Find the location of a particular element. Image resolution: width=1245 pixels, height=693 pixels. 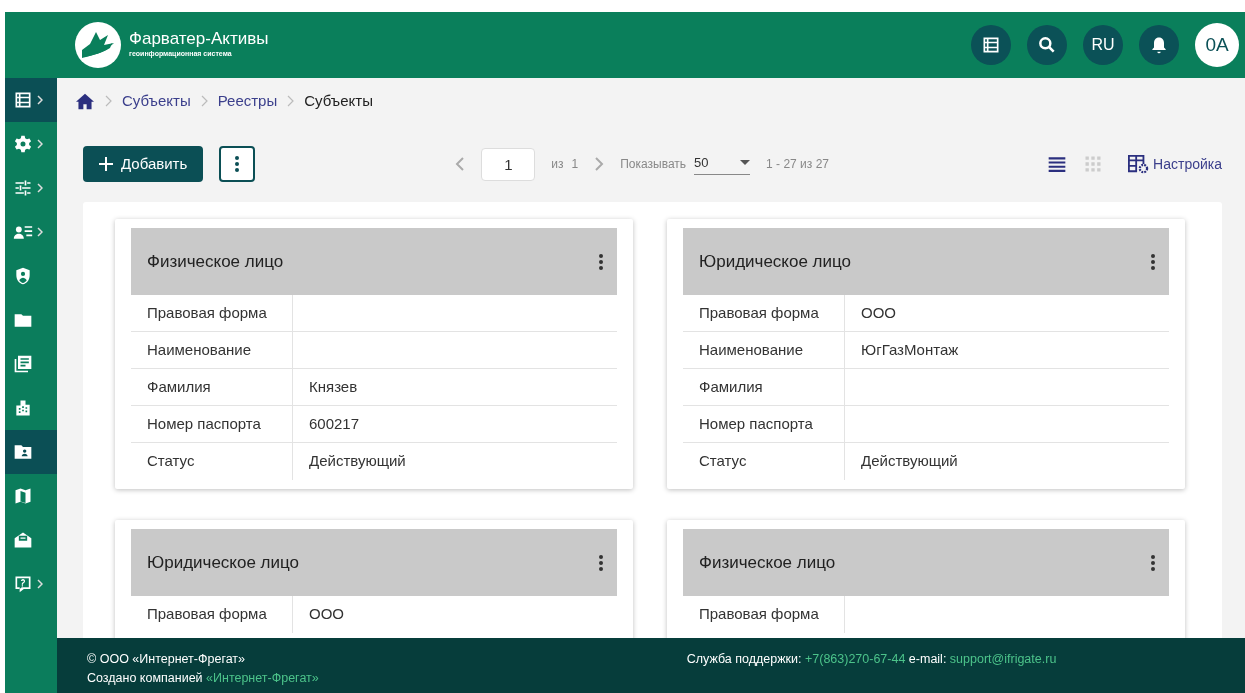

open-mail-icon is located at coordinates (23, 540).